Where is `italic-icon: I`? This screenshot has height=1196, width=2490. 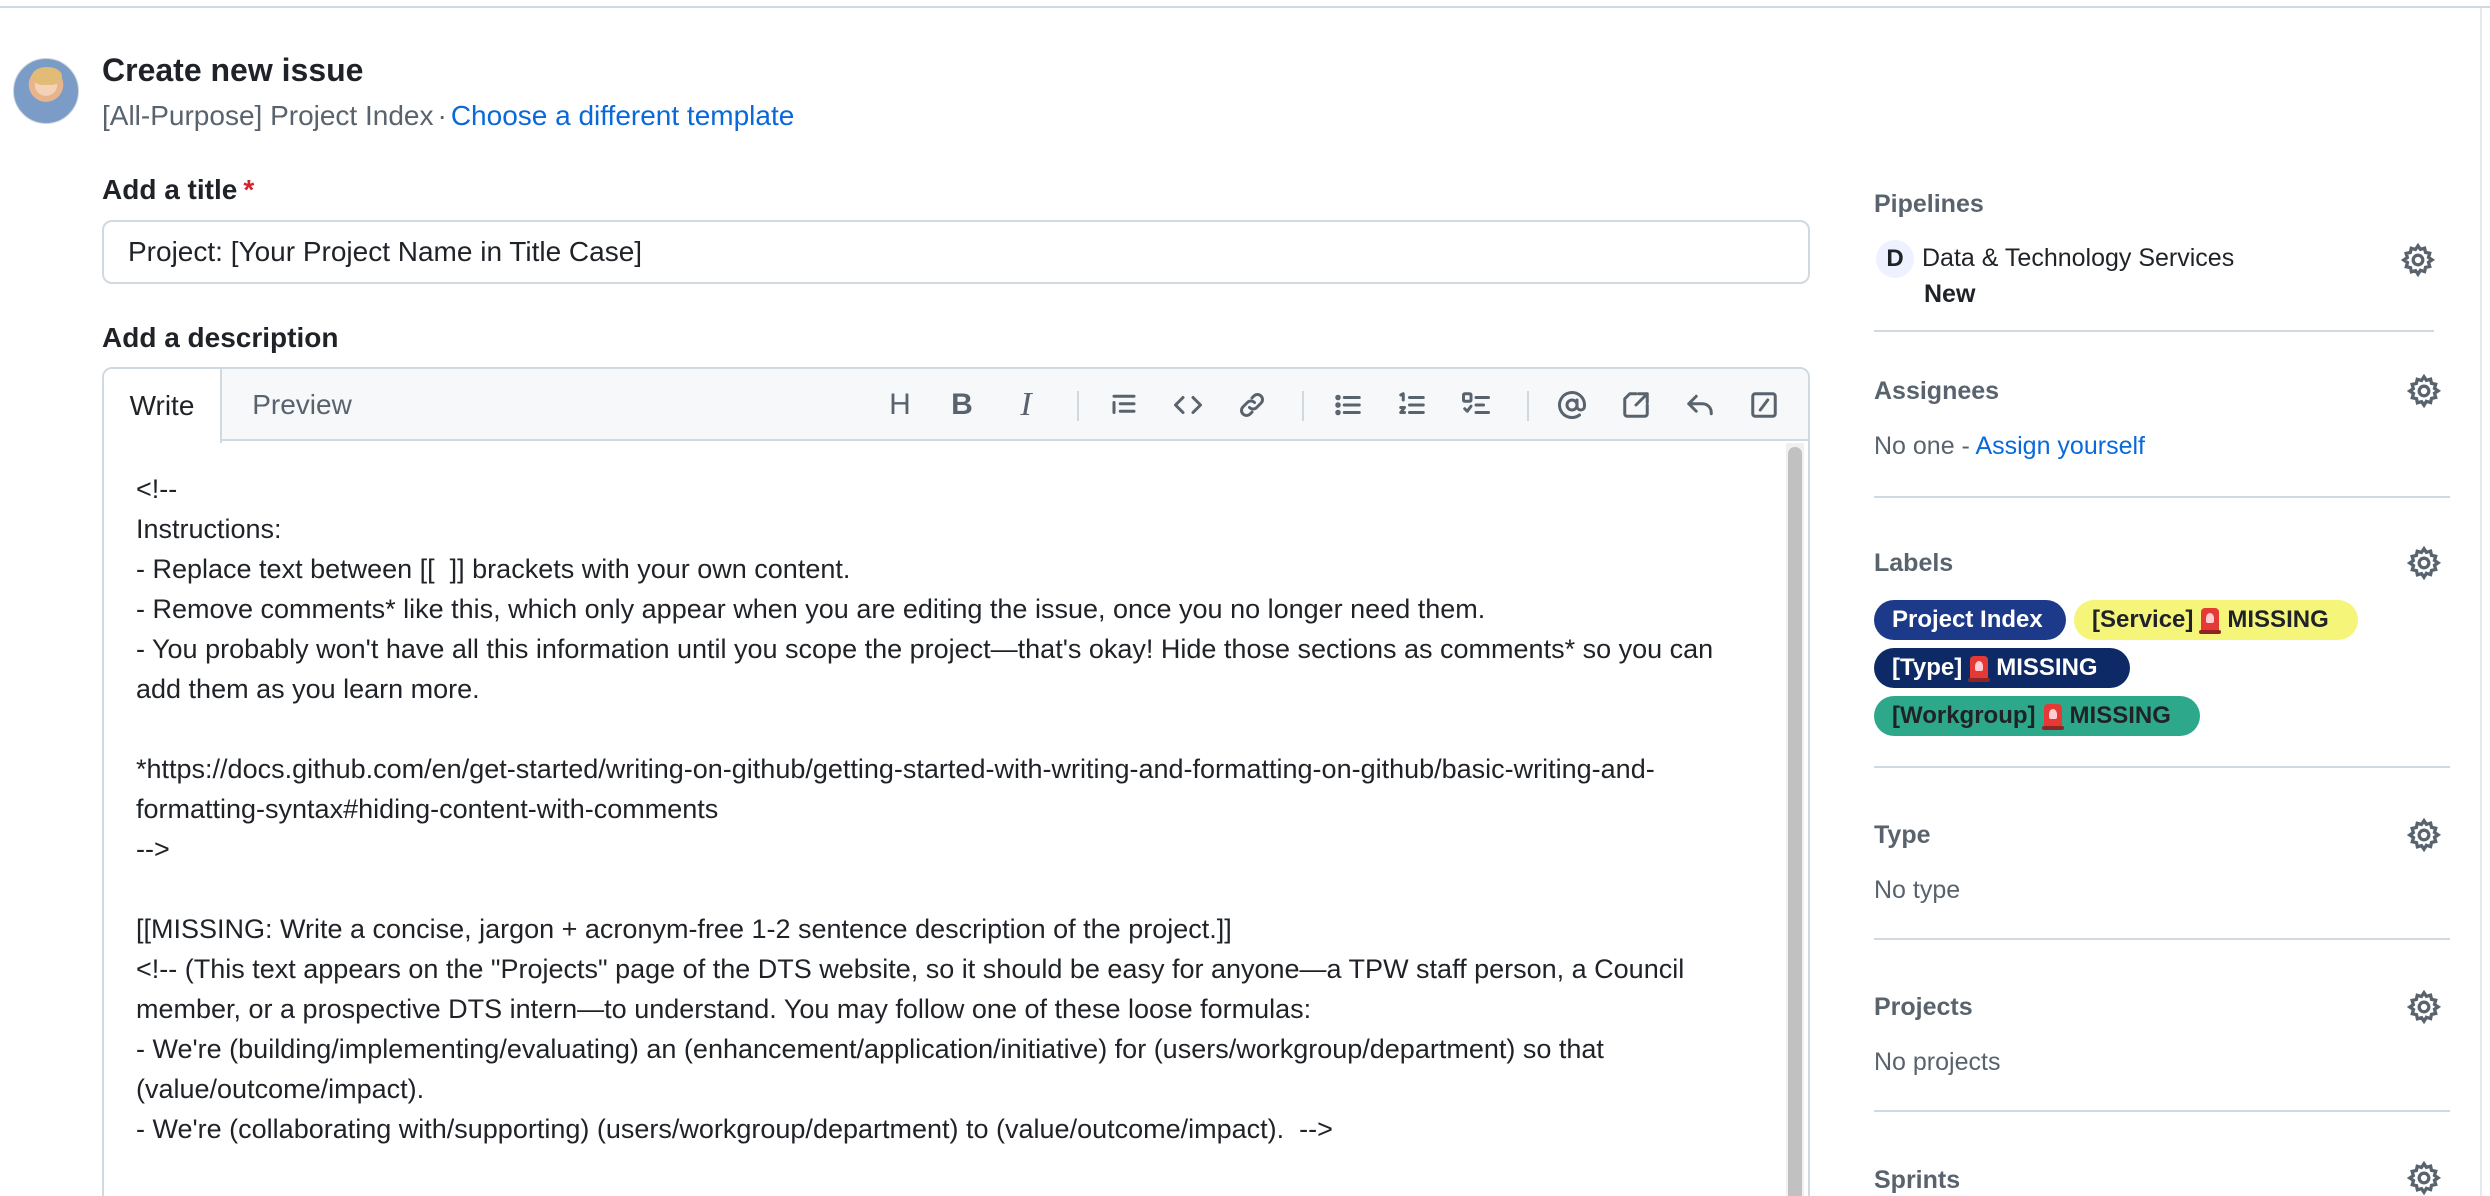
italic-icon: I is located at coordinates (1026, 405).